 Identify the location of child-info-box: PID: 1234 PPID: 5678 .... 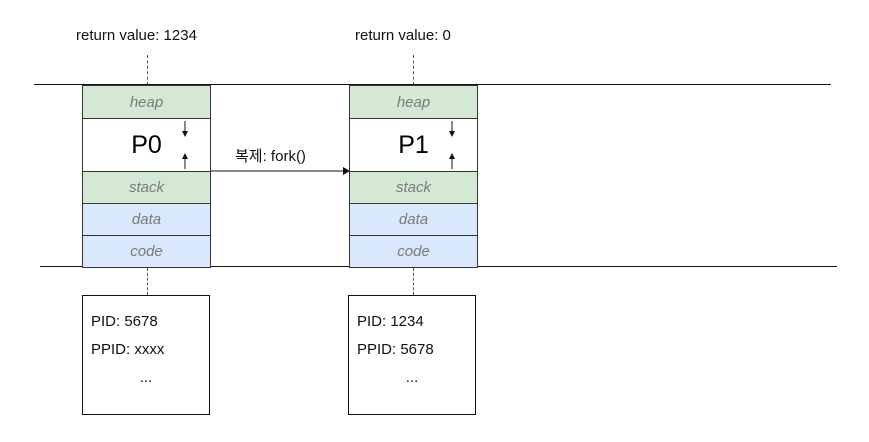
(412, 355).